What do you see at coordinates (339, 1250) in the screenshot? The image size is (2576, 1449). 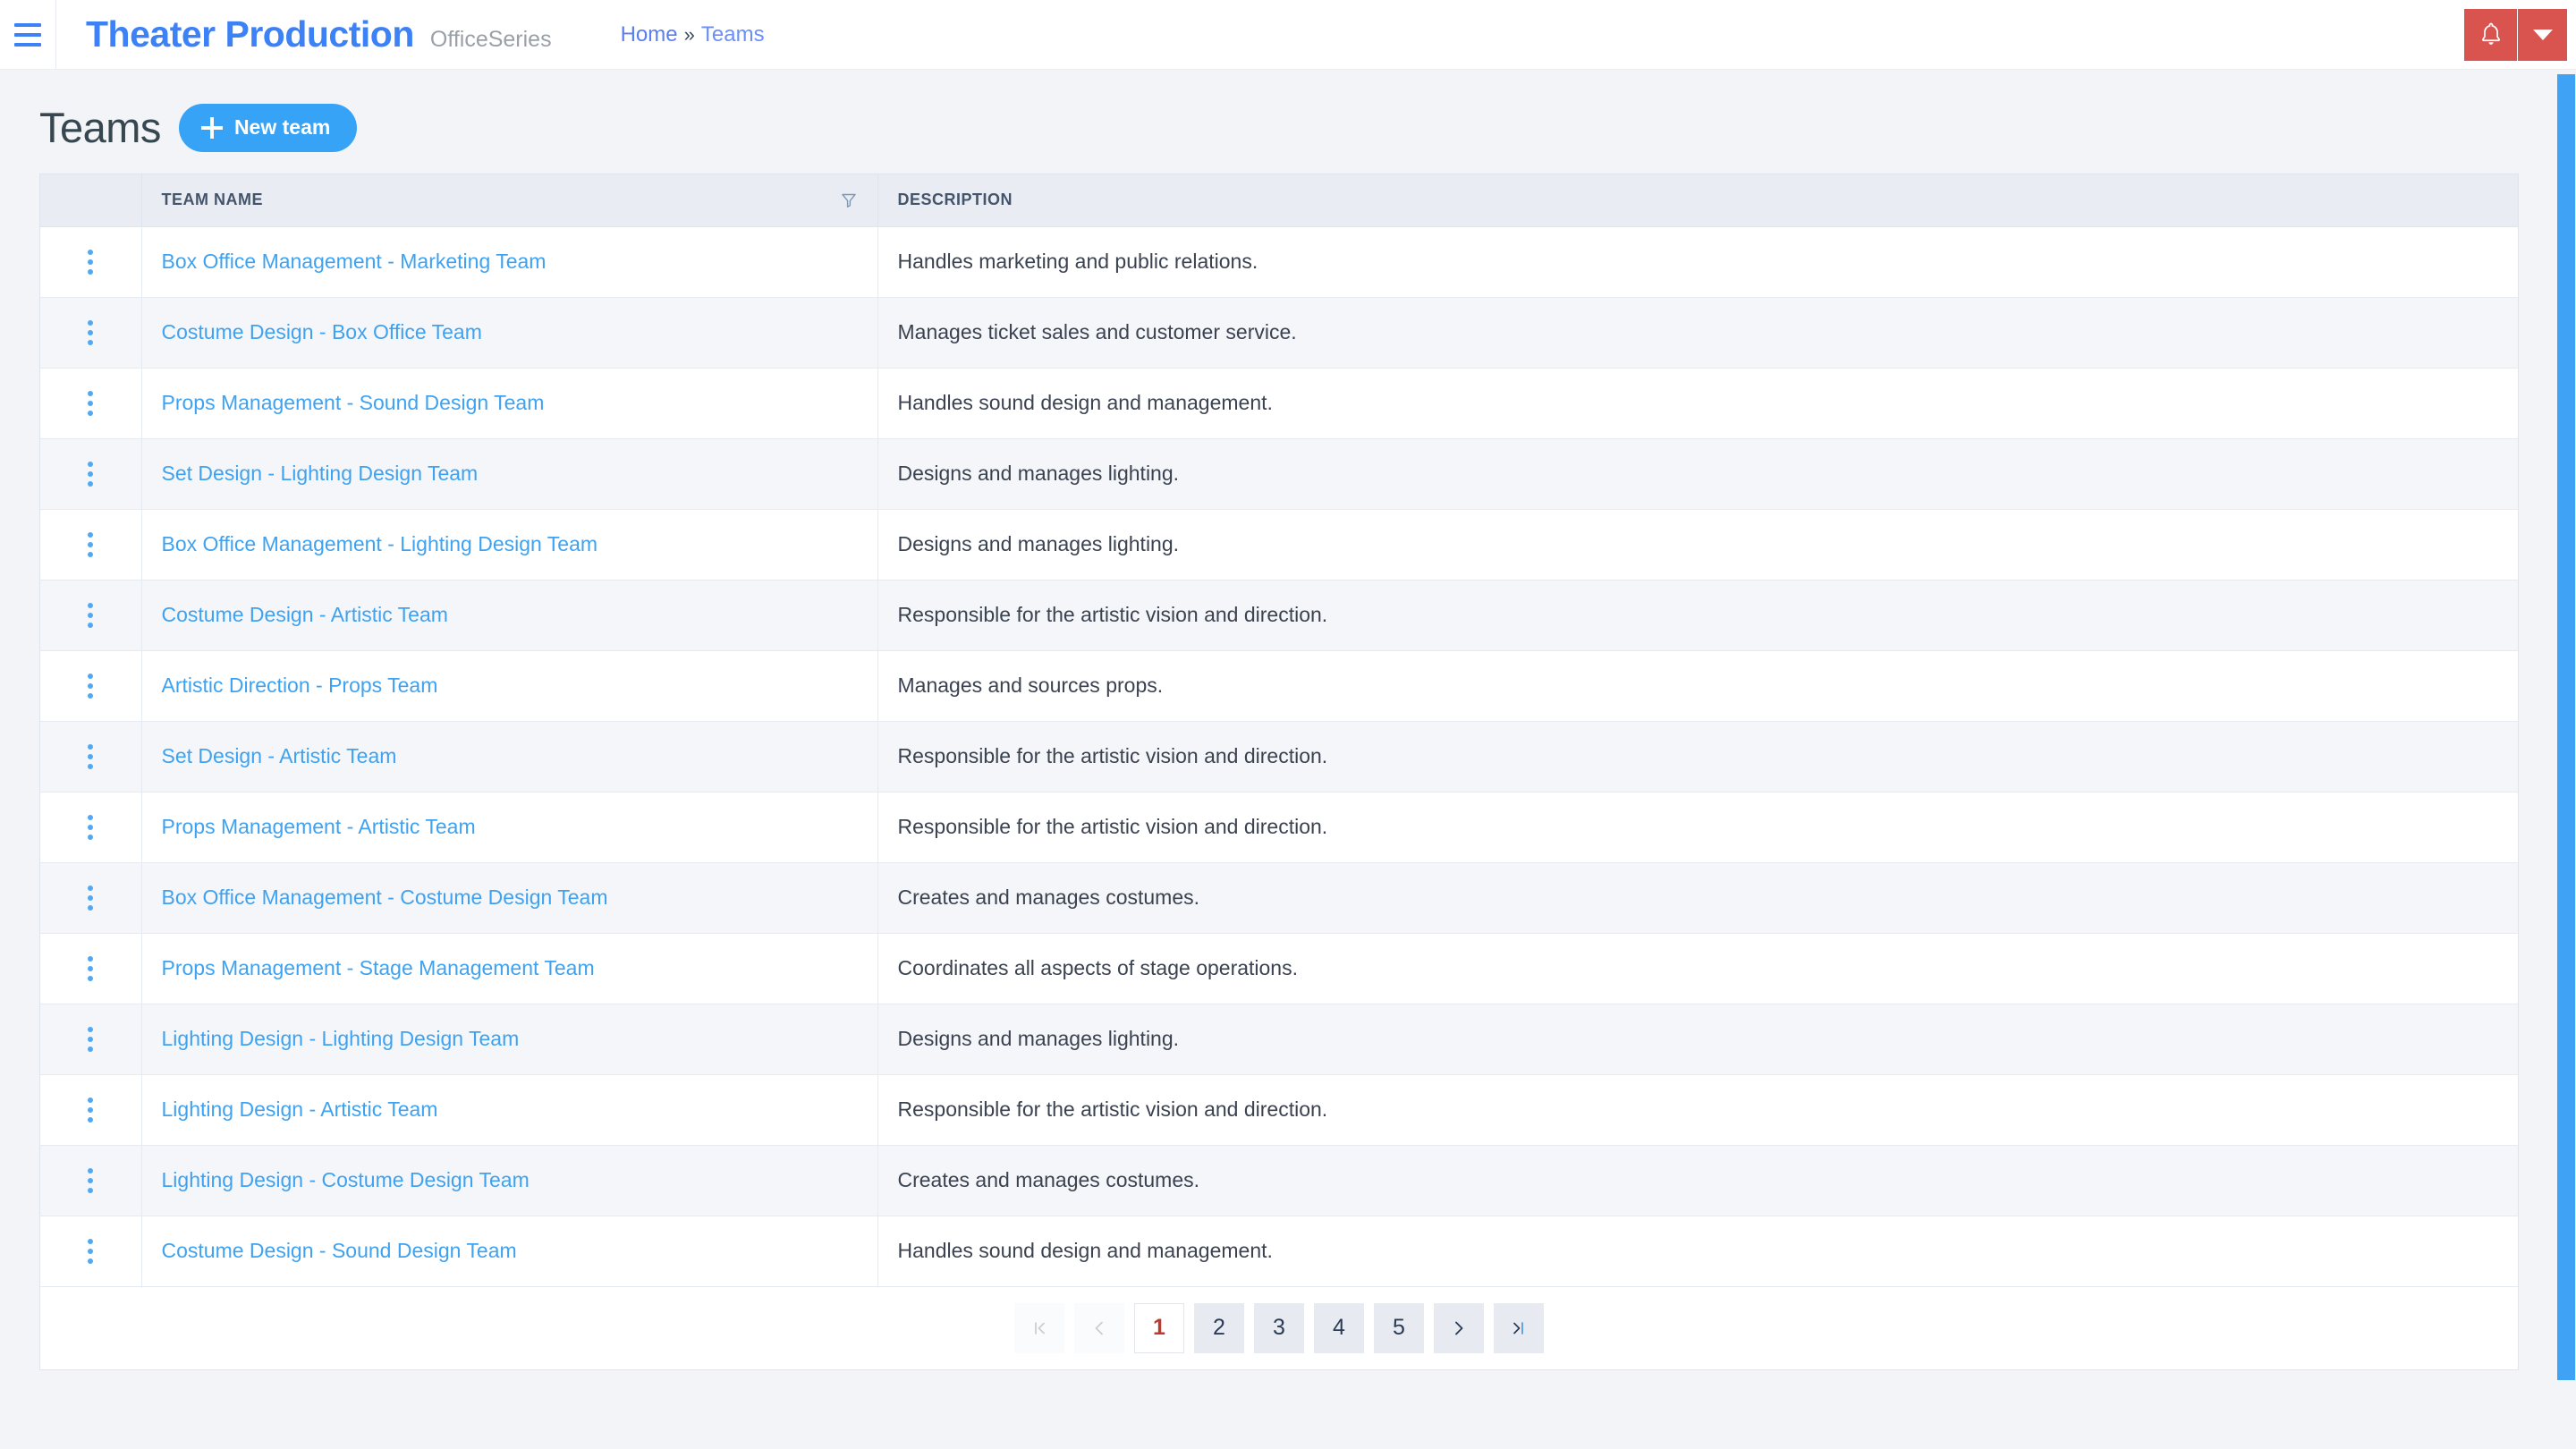 I see `team-name-link: Costume Design - Sound Design Team` at bounding box center [339, 1250].